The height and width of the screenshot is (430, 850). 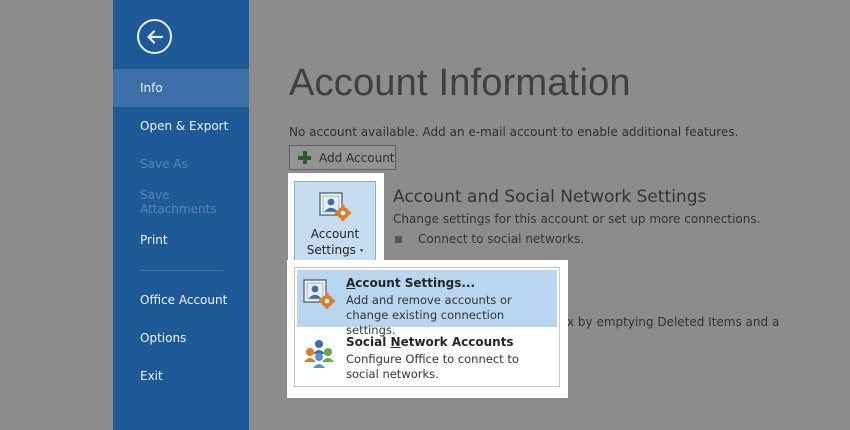 I want to click on mailbox-cleanup-text: x by emptying Deleted Items and a, so click(x=673, y=322).